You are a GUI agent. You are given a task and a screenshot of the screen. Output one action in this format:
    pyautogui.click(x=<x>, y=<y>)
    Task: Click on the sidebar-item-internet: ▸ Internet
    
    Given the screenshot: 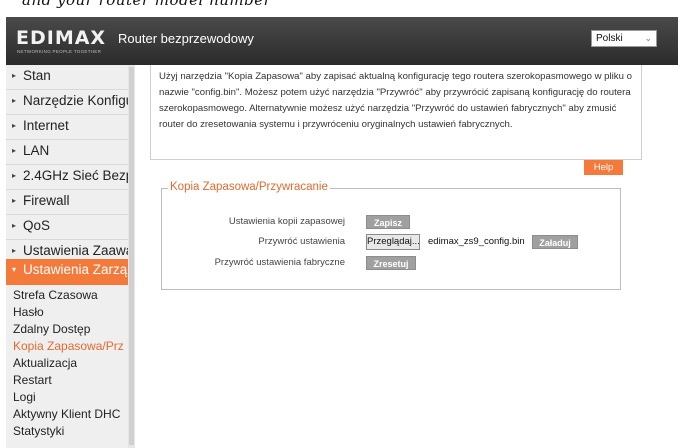 What is the action you would take?
    pyautogui.click(x=69, y=127)
    